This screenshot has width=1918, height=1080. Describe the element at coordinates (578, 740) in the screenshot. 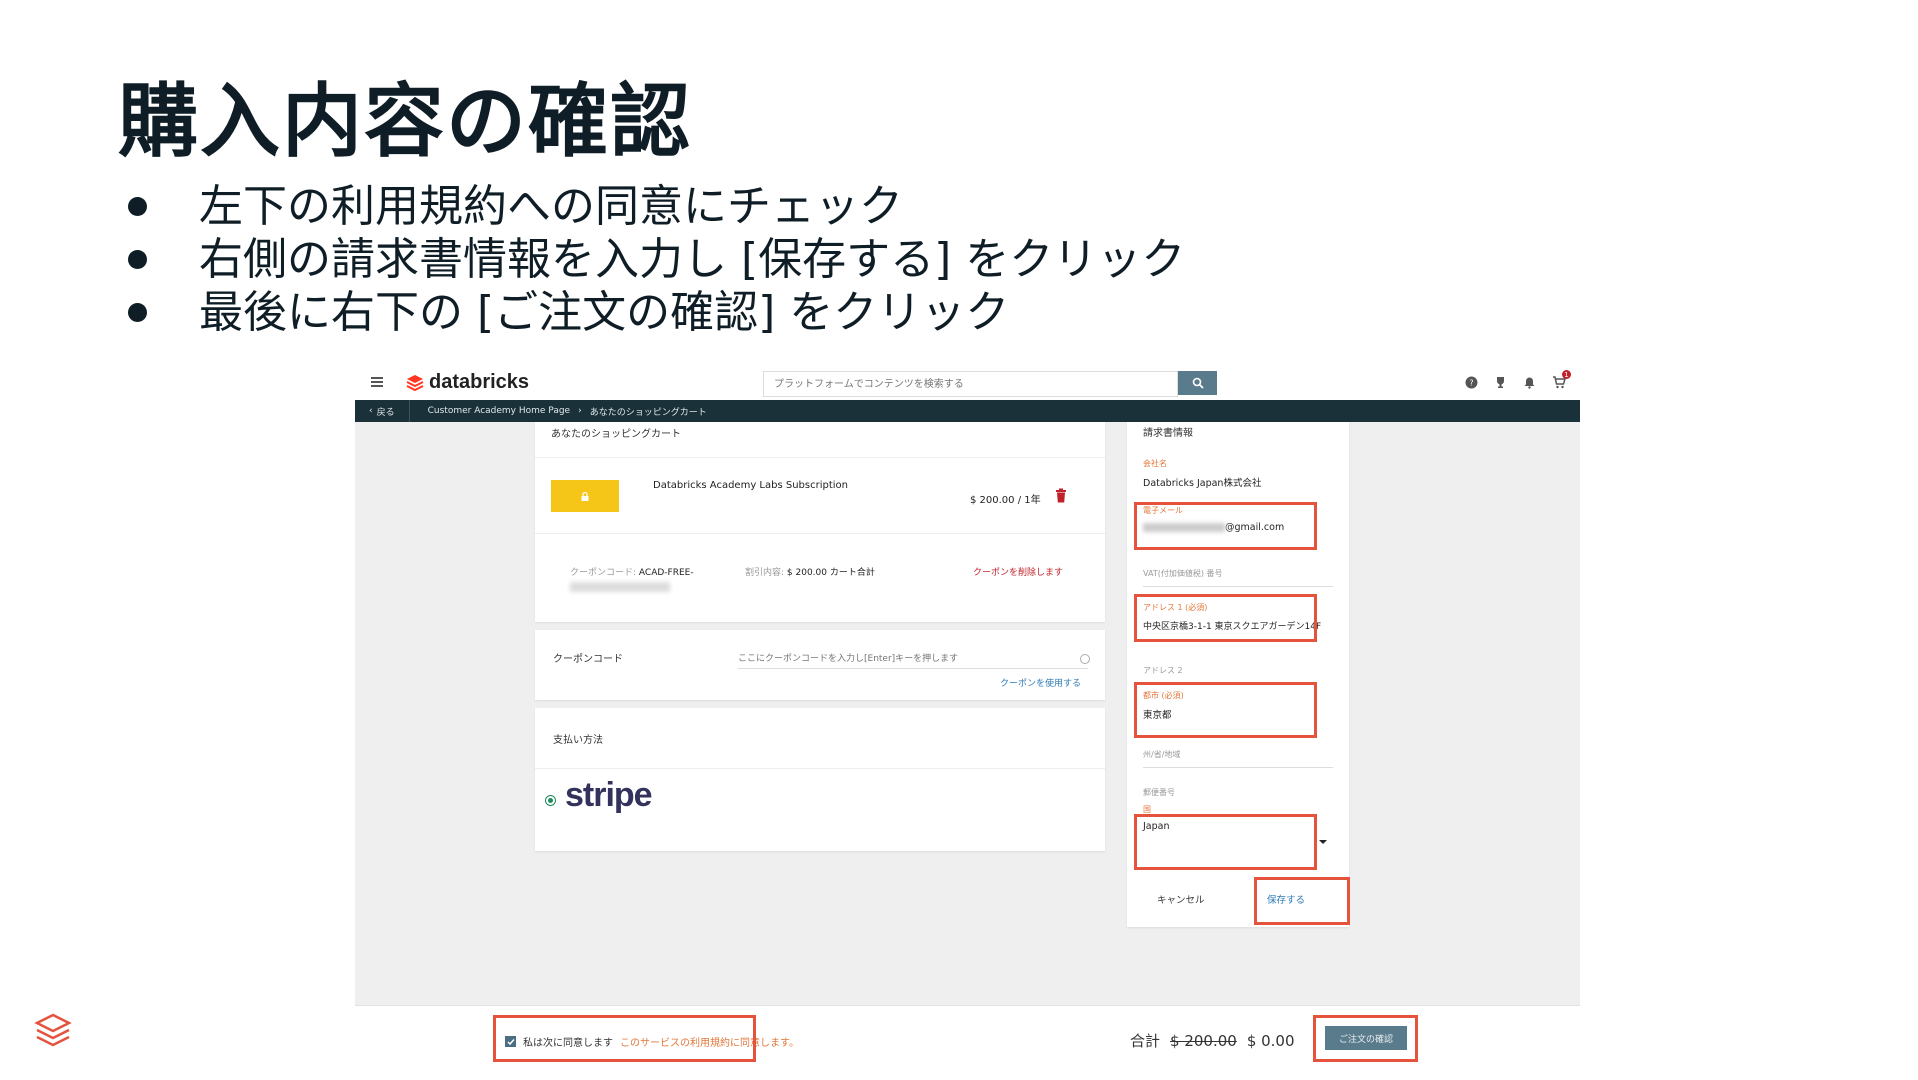

I see `payment-title: 支払い方法` at that location.